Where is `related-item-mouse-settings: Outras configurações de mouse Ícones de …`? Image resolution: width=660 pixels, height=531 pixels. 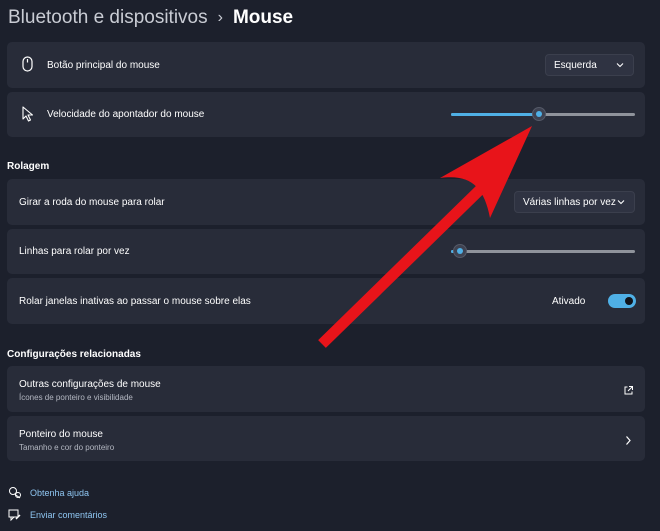 related-item-mouse-settings: Outras configurações de mouse Ícones de … is located at coordinates (326, 389).